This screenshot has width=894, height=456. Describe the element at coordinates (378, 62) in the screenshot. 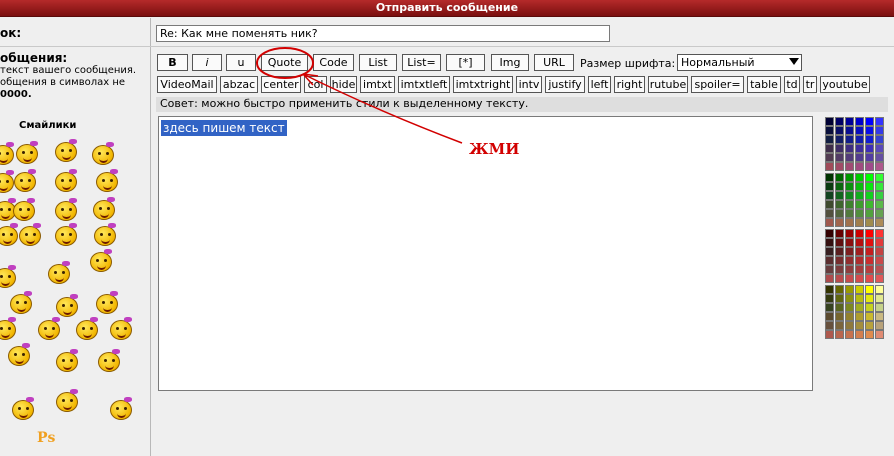

I see `list-button: List` at that location.